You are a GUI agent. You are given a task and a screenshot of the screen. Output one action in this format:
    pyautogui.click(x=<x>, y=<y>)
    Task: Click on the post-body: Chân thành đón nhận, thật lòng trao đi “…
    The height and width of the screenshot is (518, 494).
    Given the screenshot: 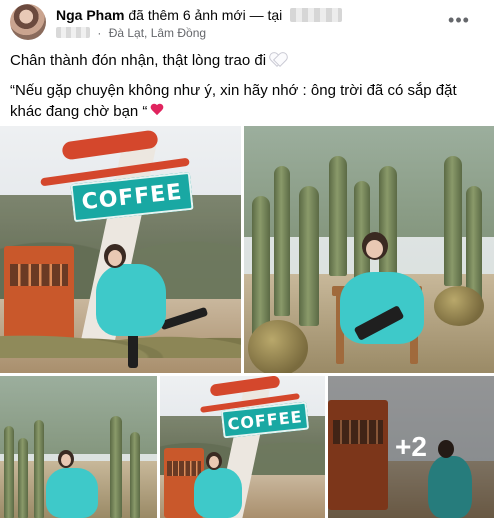 What is the action you would take?
    pyautogui.click(x=245, y=90)
    